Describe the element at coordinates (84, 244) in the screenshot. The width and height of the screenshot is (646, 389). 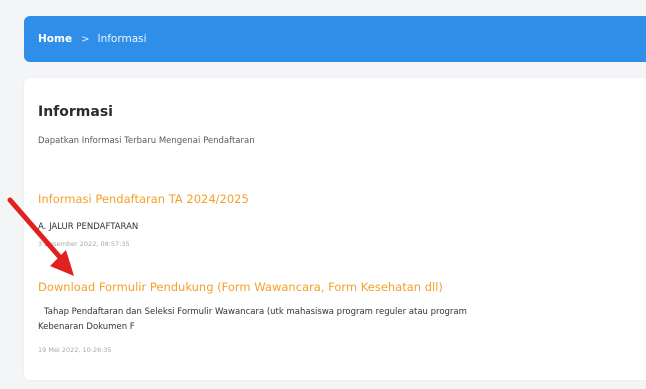
I see `info-item-date: 3 Desember 2022, 08:57:35` at that location.